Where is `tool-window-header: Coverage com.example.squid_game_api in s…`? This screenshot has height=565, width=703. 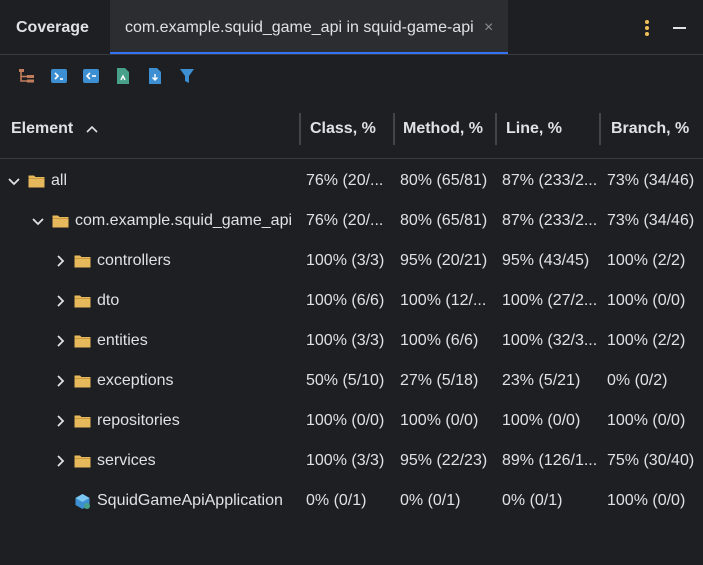 tool-window-header: Coverage com.example.squid_game_api in s… is located at coordinates (351, 27).